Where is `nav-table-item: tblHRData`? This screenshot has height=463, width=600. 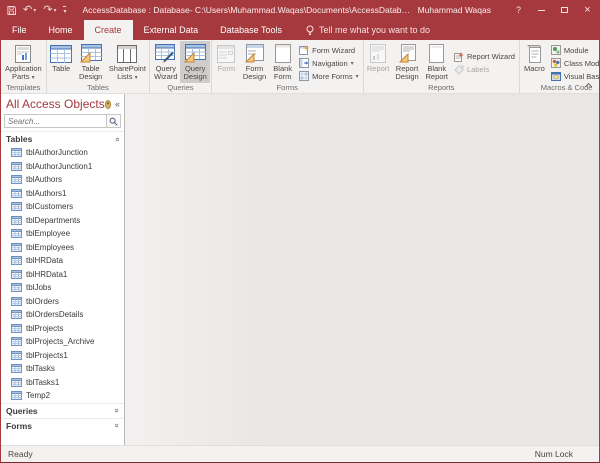 nav-table-item: tblHRData is located at coordinates (62, 261).